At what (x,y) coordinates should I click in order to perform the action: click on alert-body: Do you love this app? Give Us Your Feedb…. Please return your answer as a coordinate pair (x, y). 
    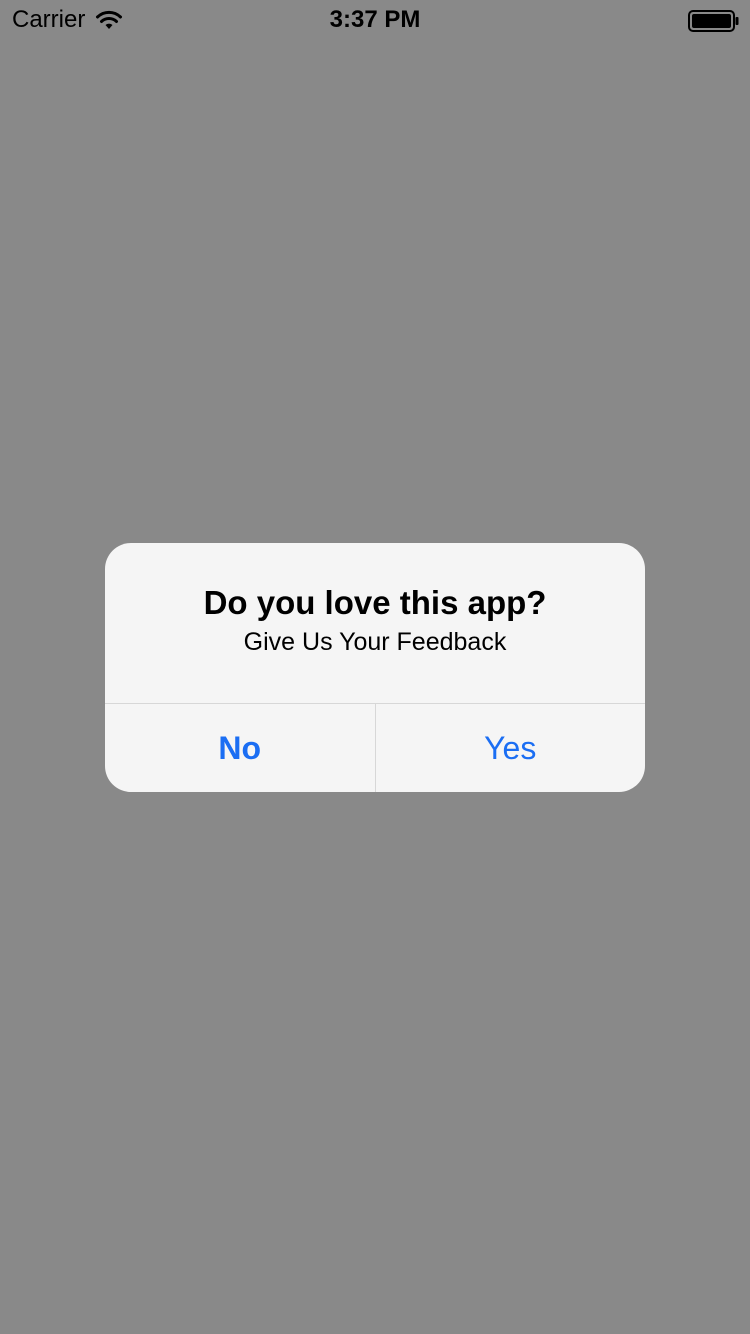
    Looking at the image, I should click on (375, 623).